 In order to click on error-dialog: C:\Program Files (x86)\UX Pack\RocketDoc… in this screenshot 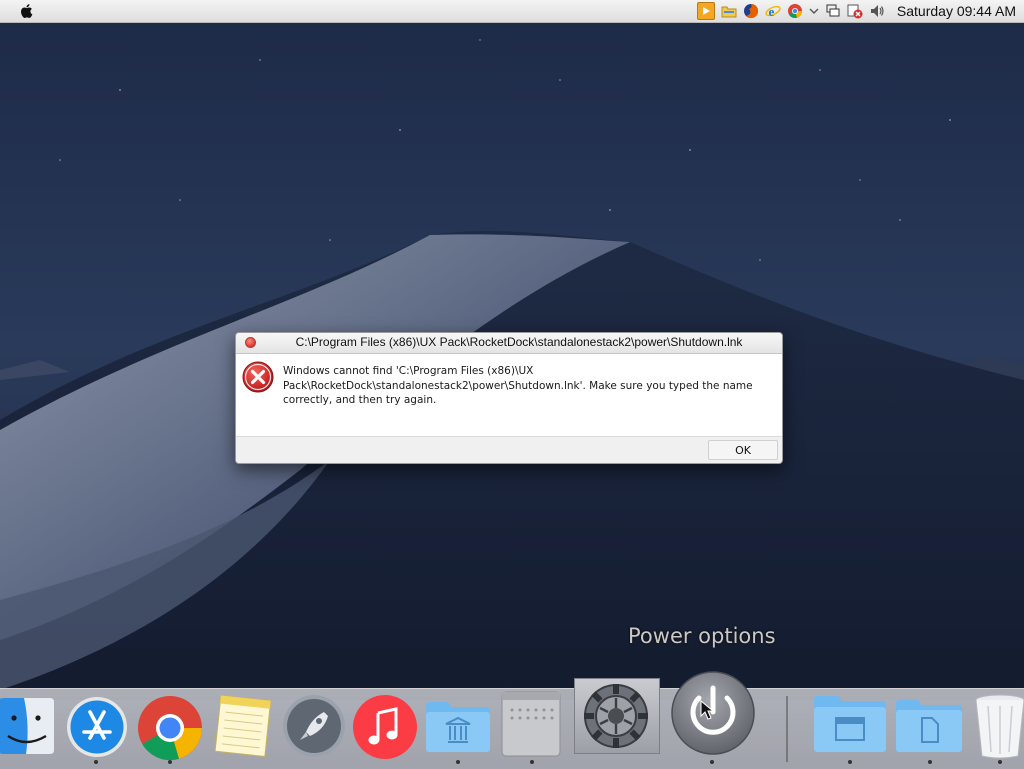, I will do `click(509, 398)`.